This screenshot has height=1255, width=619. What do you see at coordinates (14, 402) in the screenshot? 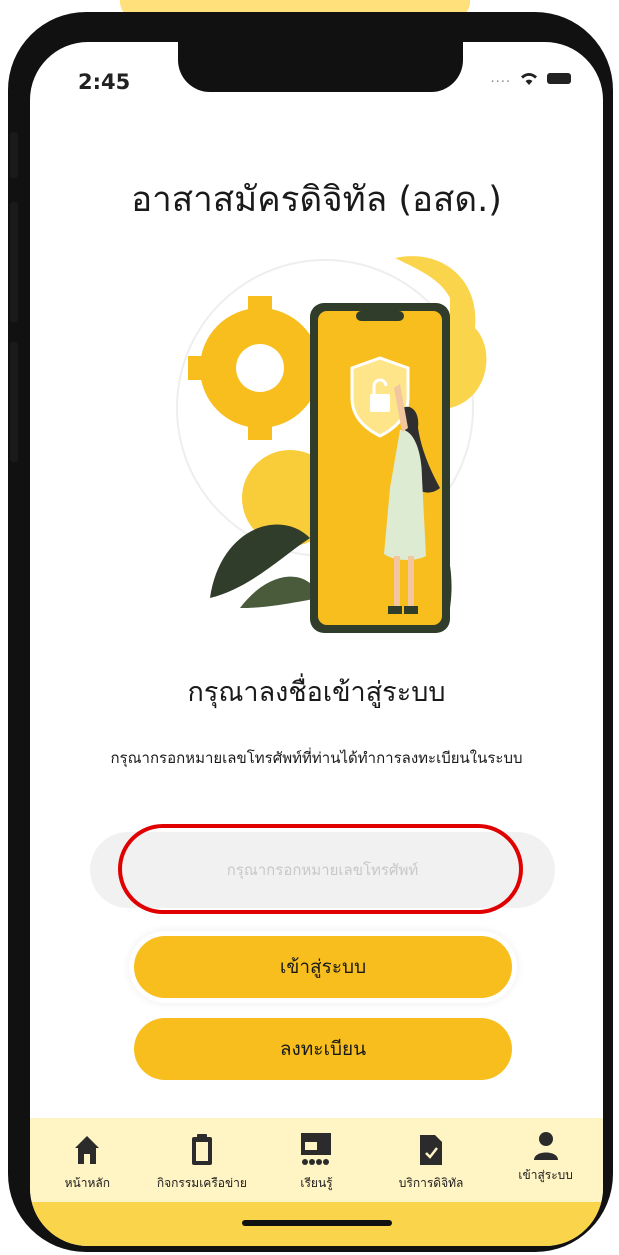
I see `volume-down-button` at bounding box center [14, 402].